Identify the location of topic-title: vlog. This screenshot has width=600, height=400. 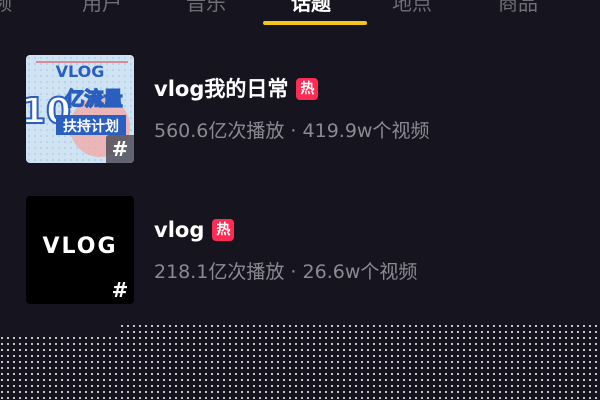
(179, 230).